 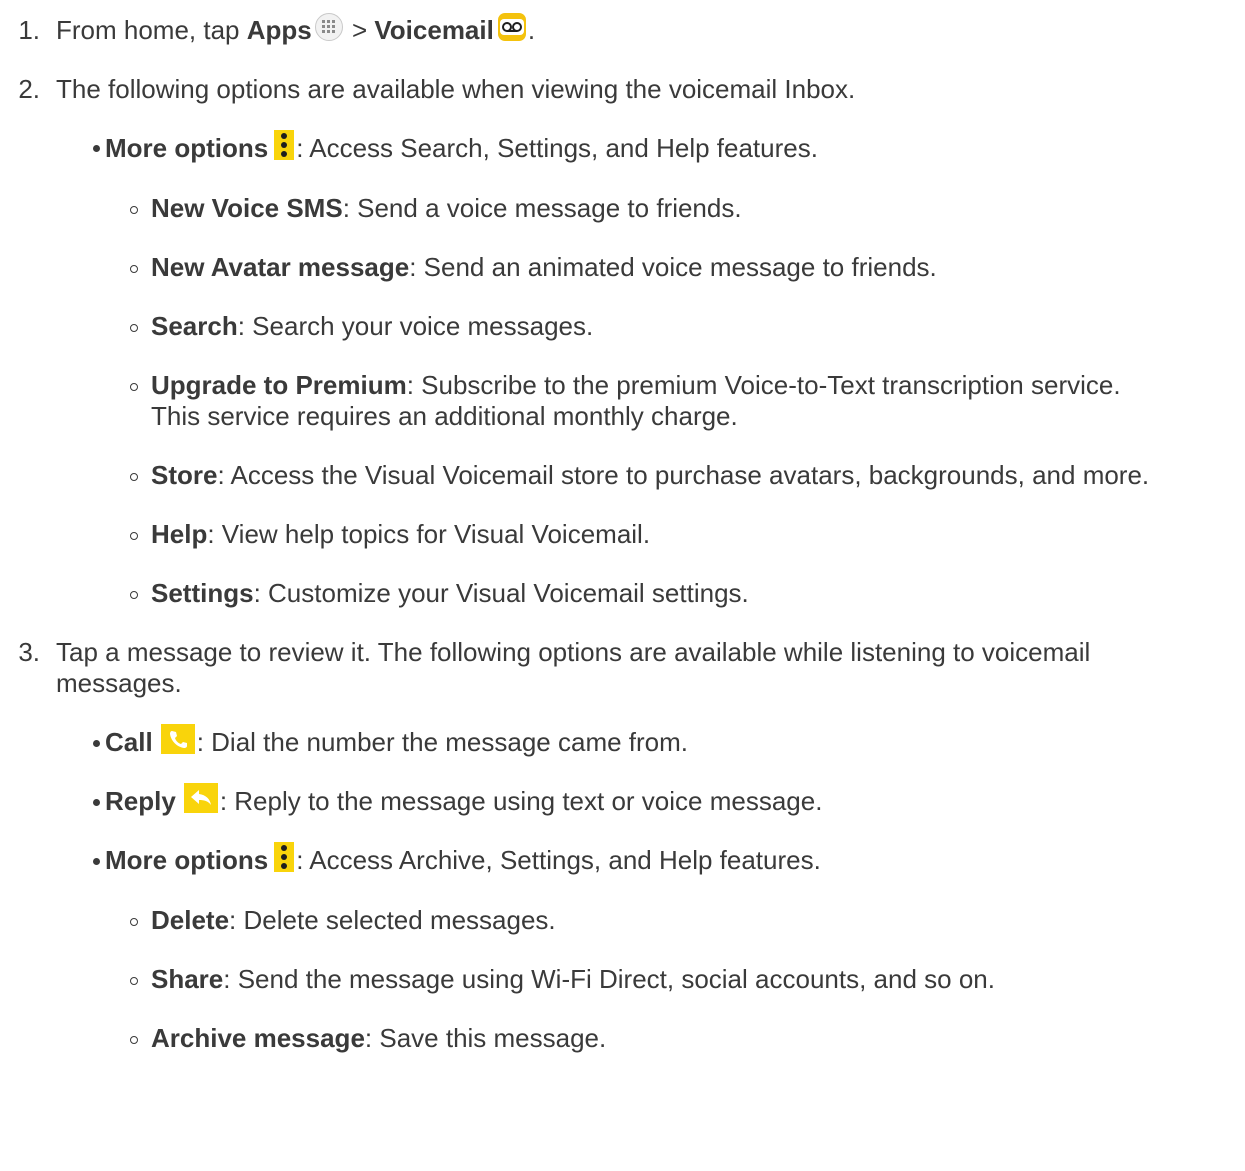 What do you see at coordinates (511, 27) in the screenshot?
I see `voicemail-icon` at bounding box center [511, 27].